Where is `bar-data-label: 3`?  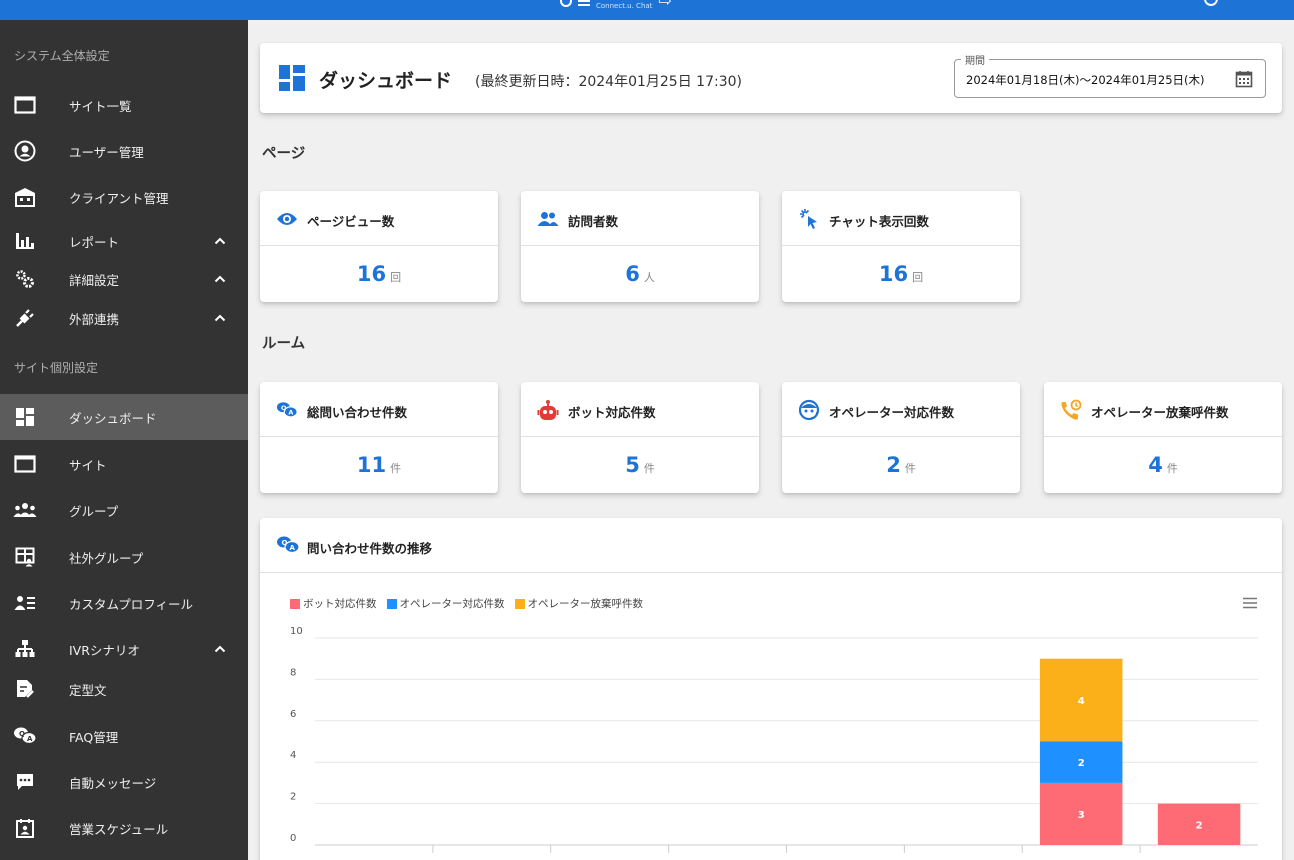 bar-data-label: 3 is located at coordinates (1081, 815).